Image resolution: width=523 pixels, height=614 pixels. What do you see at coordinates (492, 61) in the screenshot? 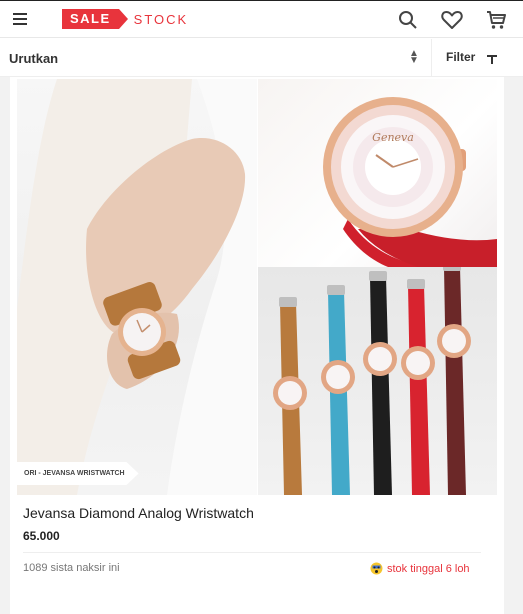
I see `filter-icon` at bounding box center [492, 61].